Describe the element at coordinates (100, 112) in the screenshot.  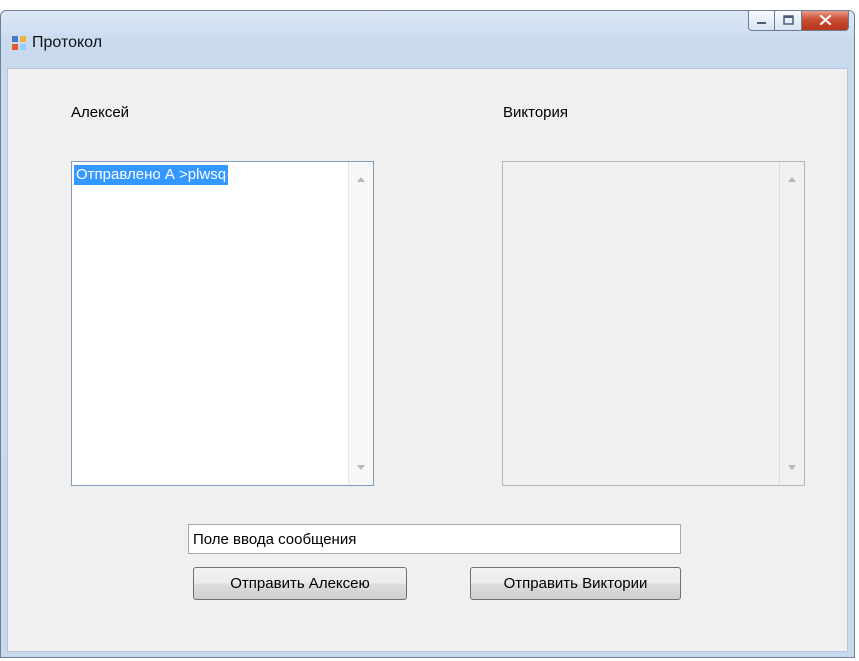
I see `alexey-label: Алексей` at that location.